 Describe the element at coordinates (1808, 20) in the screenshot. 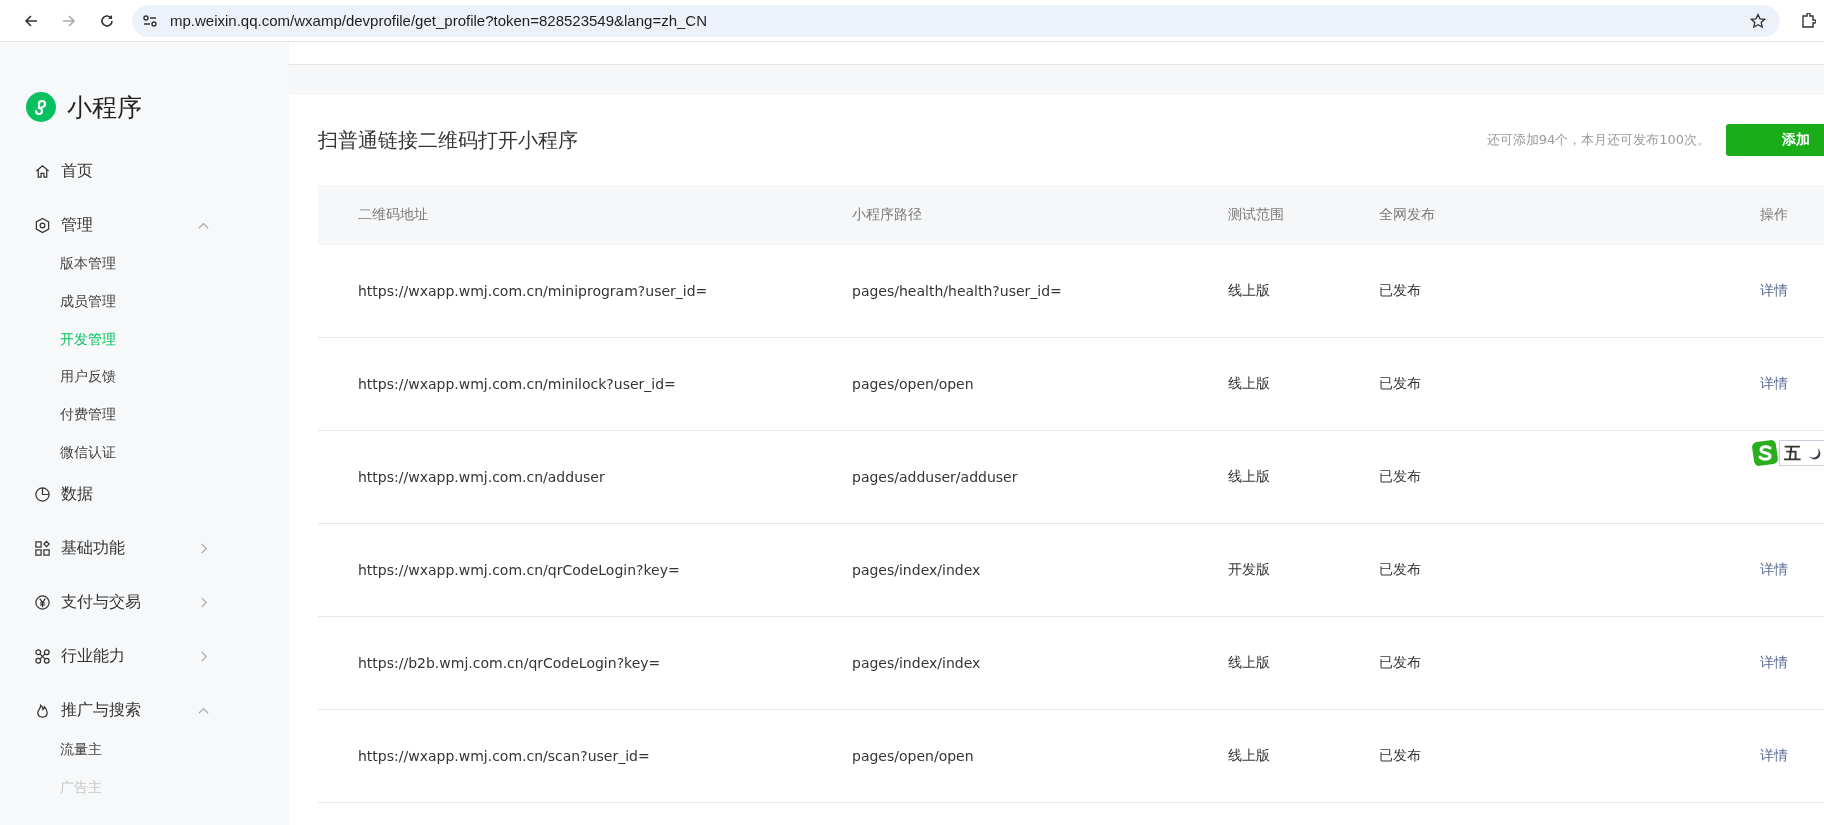

I see `puzzle-icon` at that location.